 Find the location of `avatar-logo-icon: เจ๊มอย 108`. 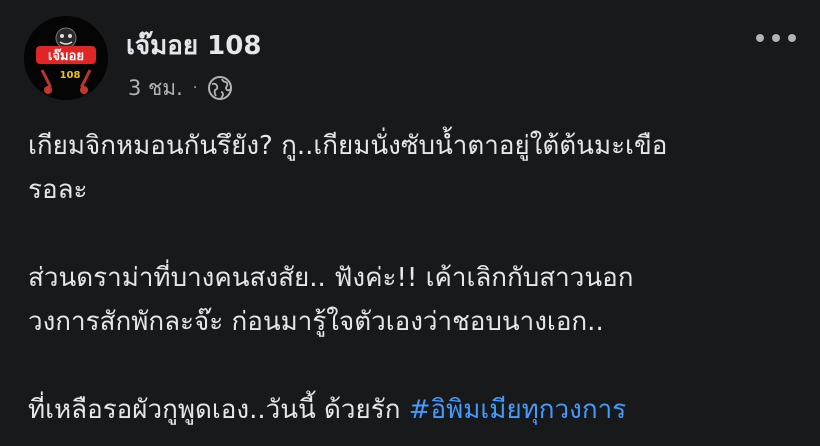

avatar-logo-icon: เจ๊มอย 108 is located at coordinates (66, 58).